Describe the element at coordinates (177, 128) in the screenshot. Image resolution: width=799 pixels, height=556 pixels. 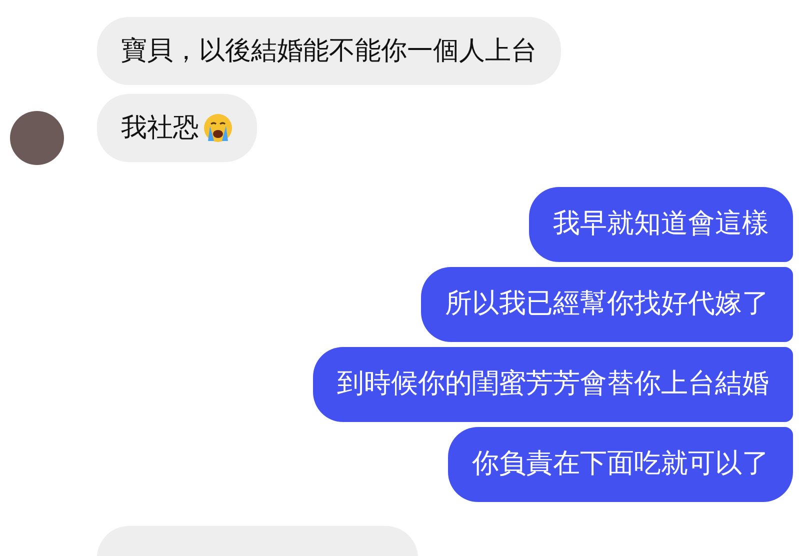
I see `message-bubble: 我社恐` at that location.